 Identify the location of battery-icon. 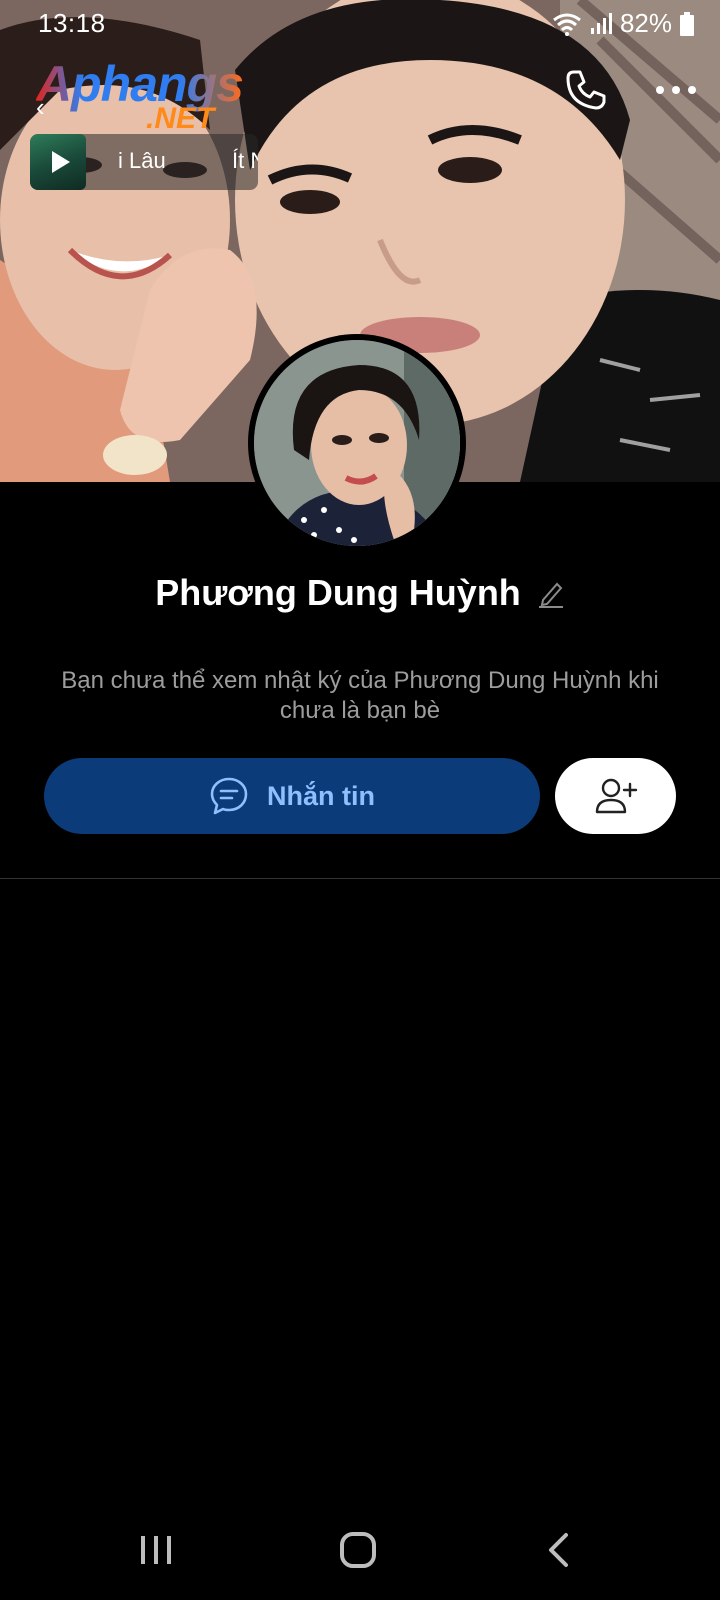
(687, 23).